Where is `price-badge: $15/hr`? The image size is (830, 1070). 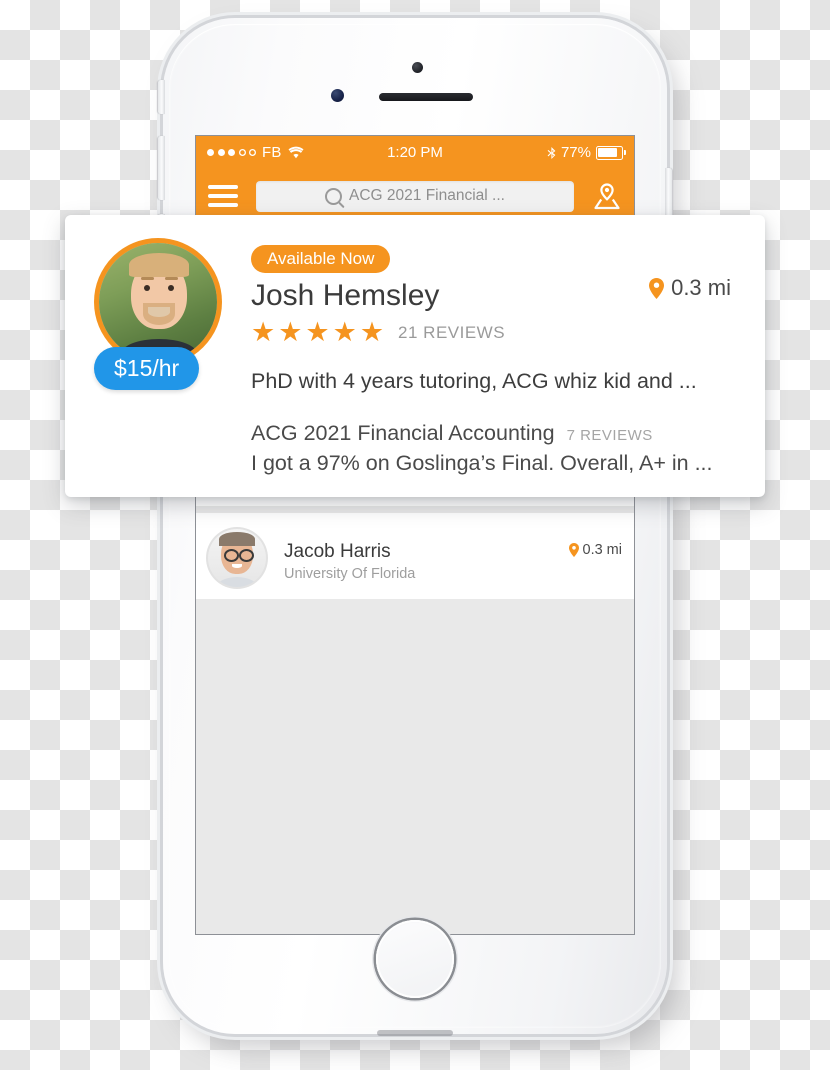
price-badge: $15/hr is located at coordinates (147, 368).